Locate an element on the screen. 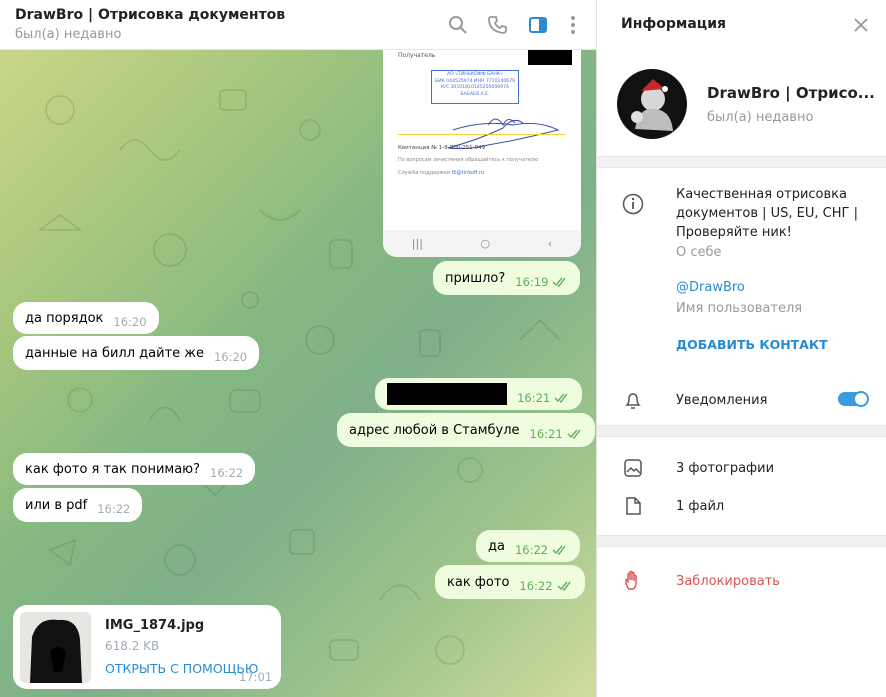  bell-icon is located at coordinates (633, 400).